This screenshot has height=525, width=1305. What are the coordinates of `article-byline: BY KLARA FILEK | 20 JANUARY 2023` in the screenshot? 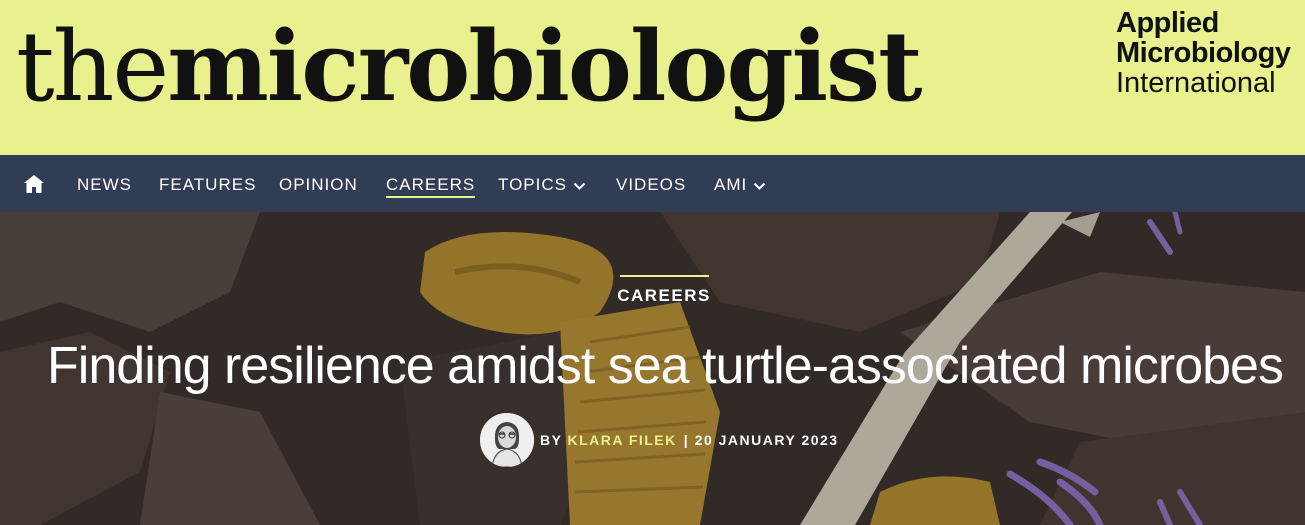 It's located at (659, 440).